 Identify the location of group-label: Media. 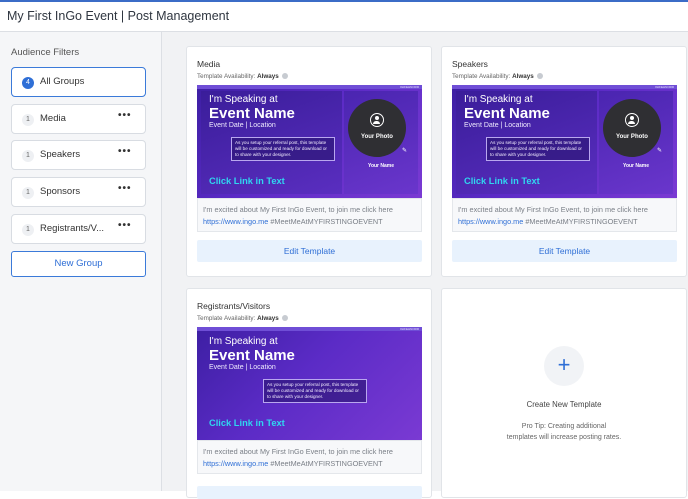
(53, 118).